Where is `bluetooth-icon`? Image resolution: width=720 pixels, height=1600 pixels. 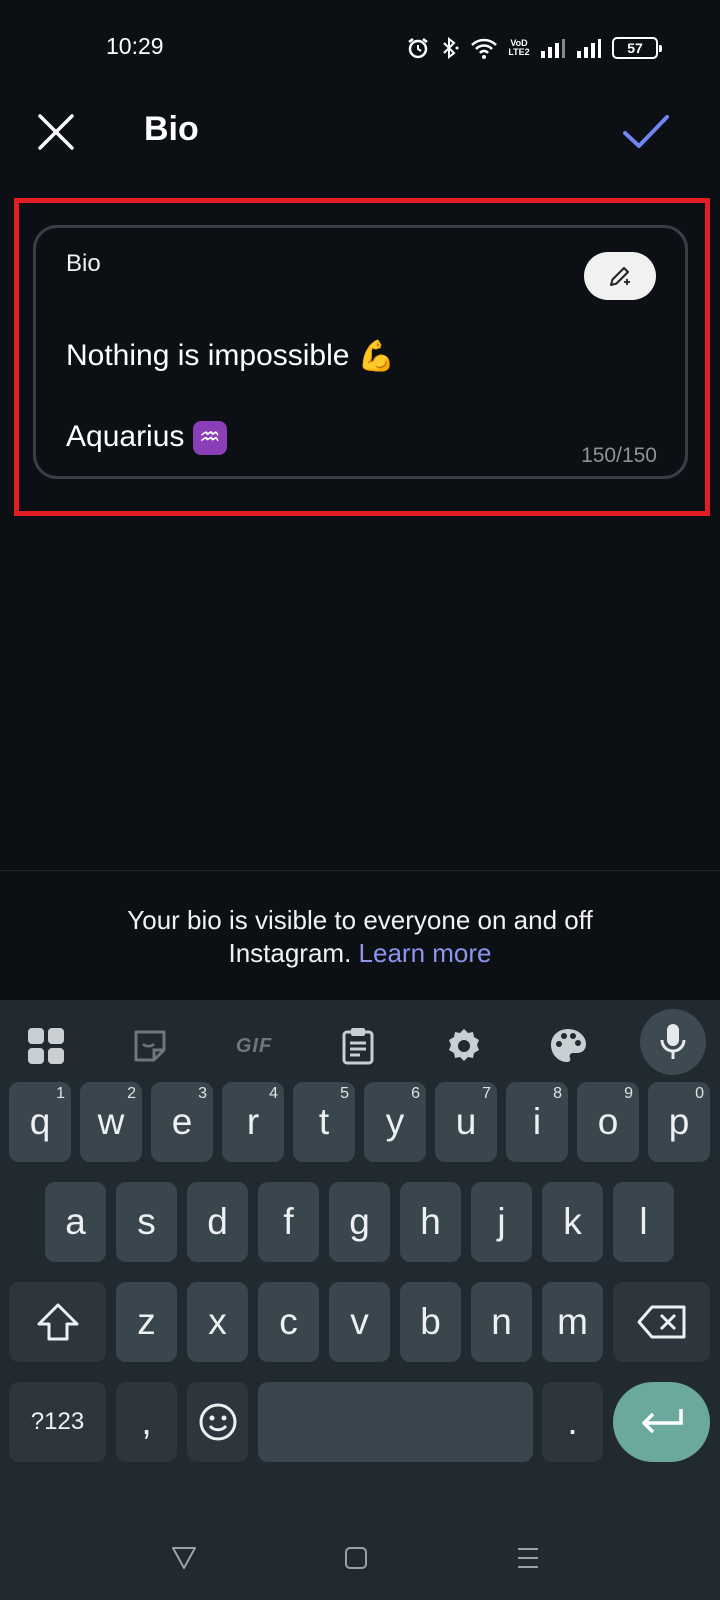
bluetooth-icon is located at coordinates (451, 48).